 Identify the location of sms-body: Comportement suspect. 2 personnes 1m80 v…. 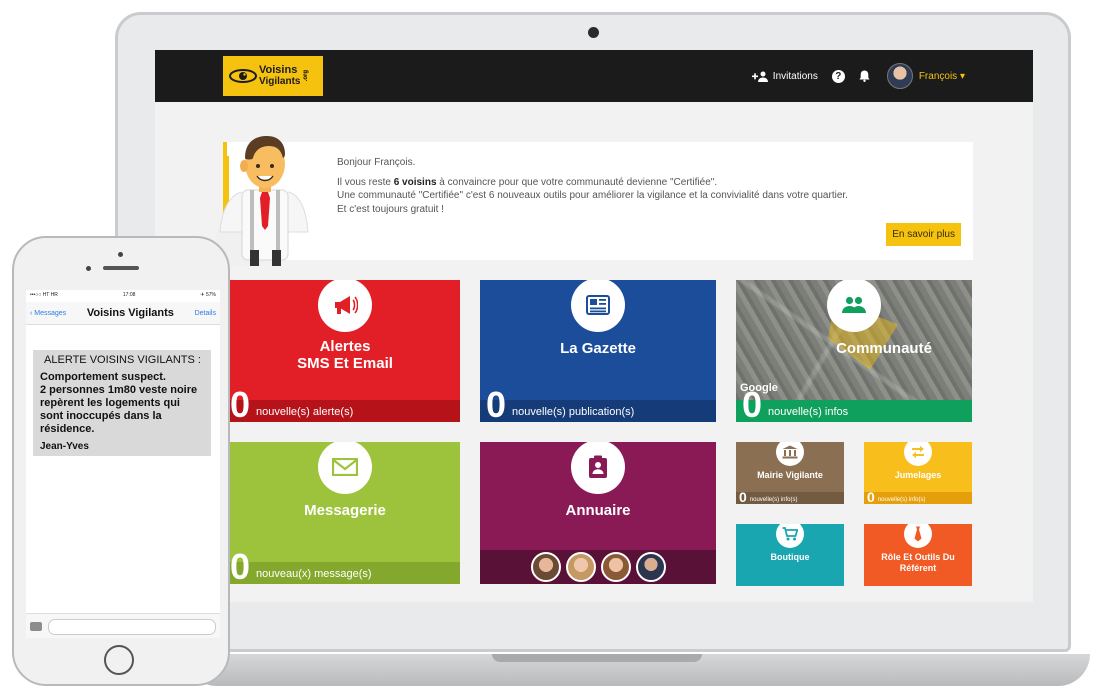
(122, 403).